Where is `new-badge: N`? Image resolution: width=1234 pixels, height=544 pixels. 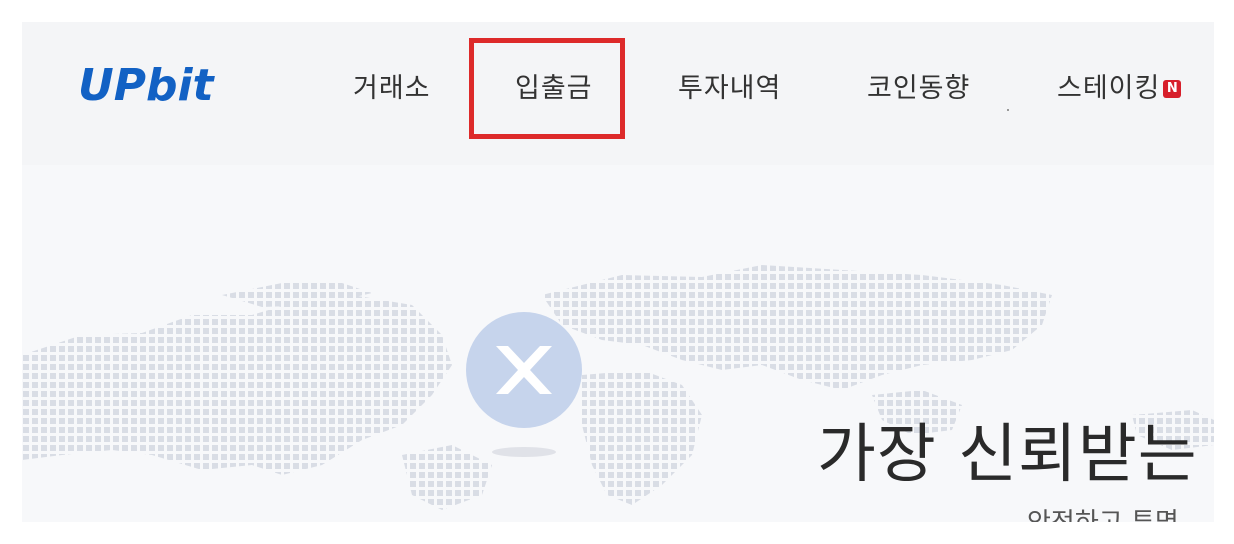 new-badge: N is located at coordinates (1172, 89).